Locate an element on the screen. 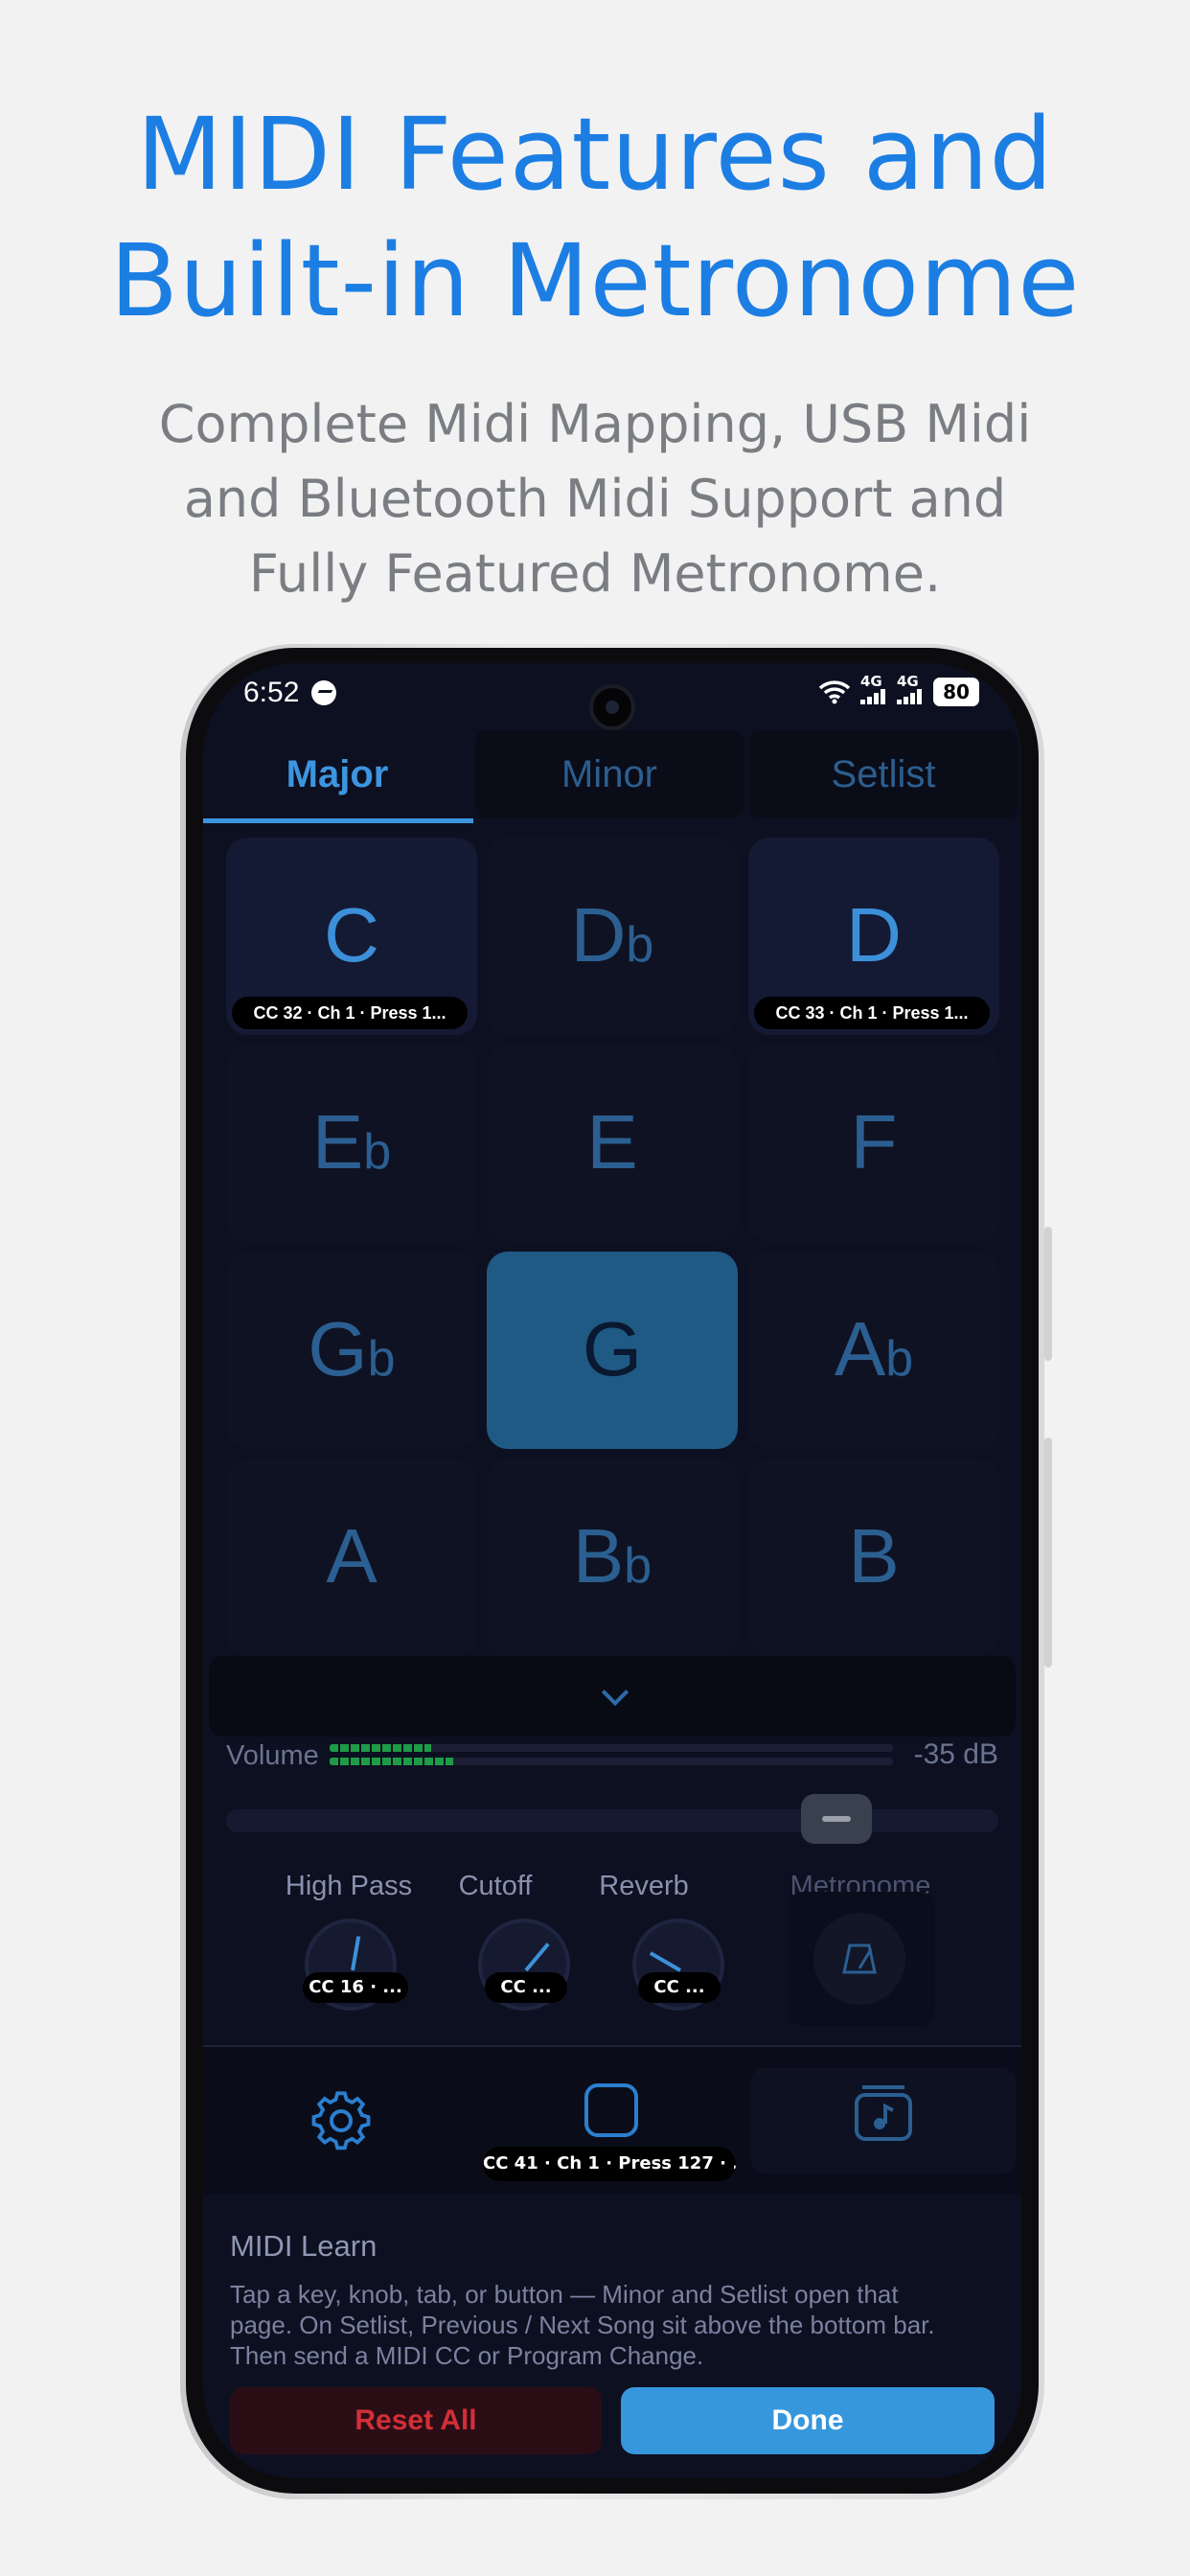 The width and height of the screenshot is (1190, 2576). chevron-down-icon is located at coordinates (615, 1692).